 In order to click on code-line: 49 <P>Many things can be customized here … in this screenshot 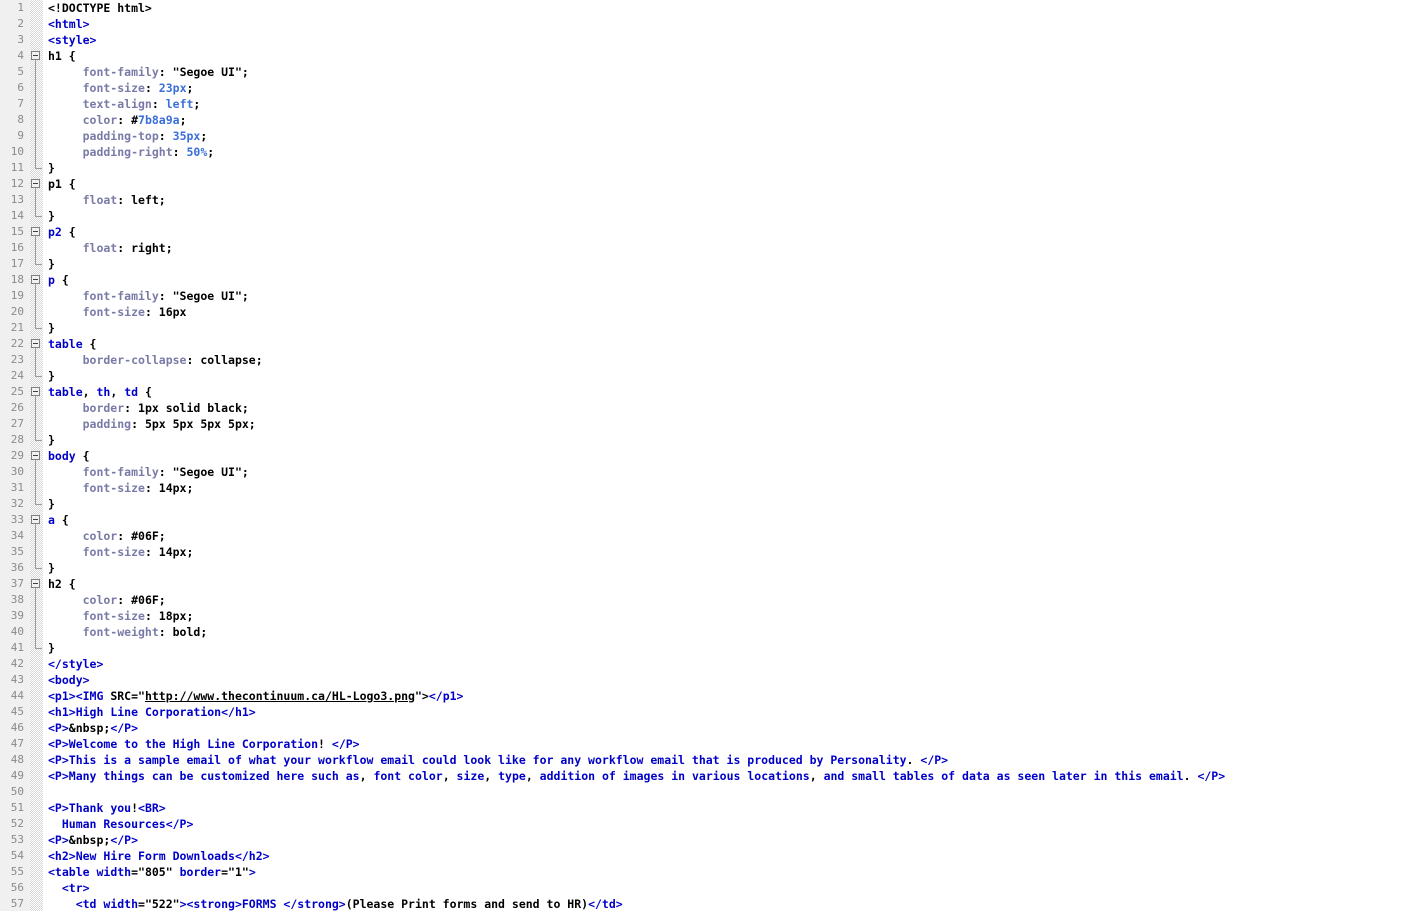, I will do `click(709, 776)`.